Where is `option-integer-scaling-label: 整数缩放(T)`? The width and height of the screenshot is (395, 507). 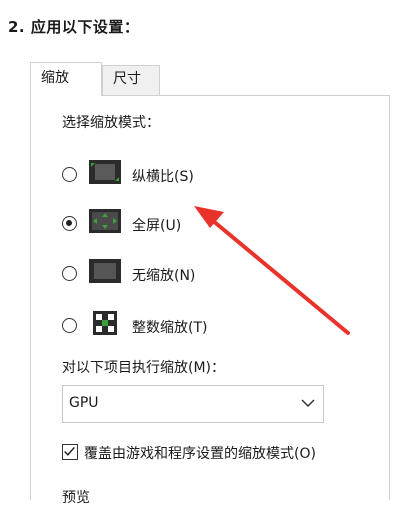 option-integer-scaling-label: 整数缩放(T) is located at coordinates (170, 328).